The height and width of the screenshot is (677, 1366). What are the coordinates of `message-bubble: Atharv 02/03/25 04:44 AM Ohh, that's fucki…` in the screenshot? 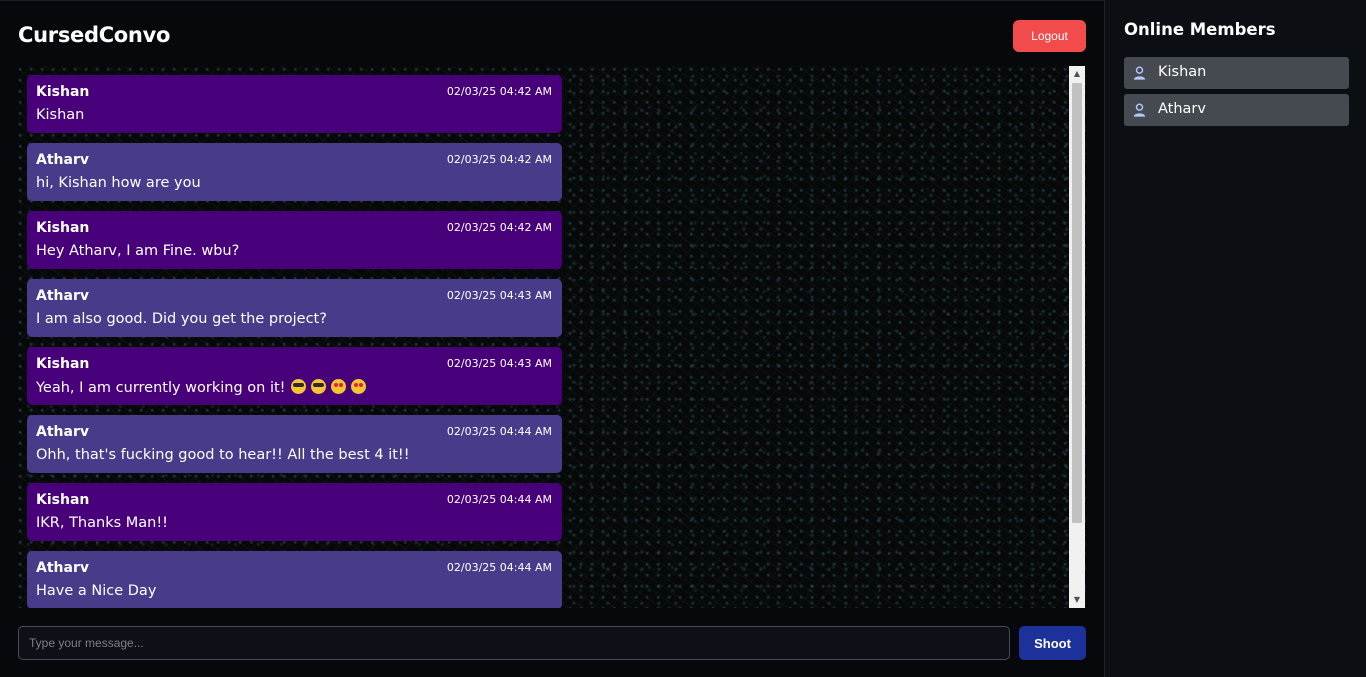 It's located at (294, 444).